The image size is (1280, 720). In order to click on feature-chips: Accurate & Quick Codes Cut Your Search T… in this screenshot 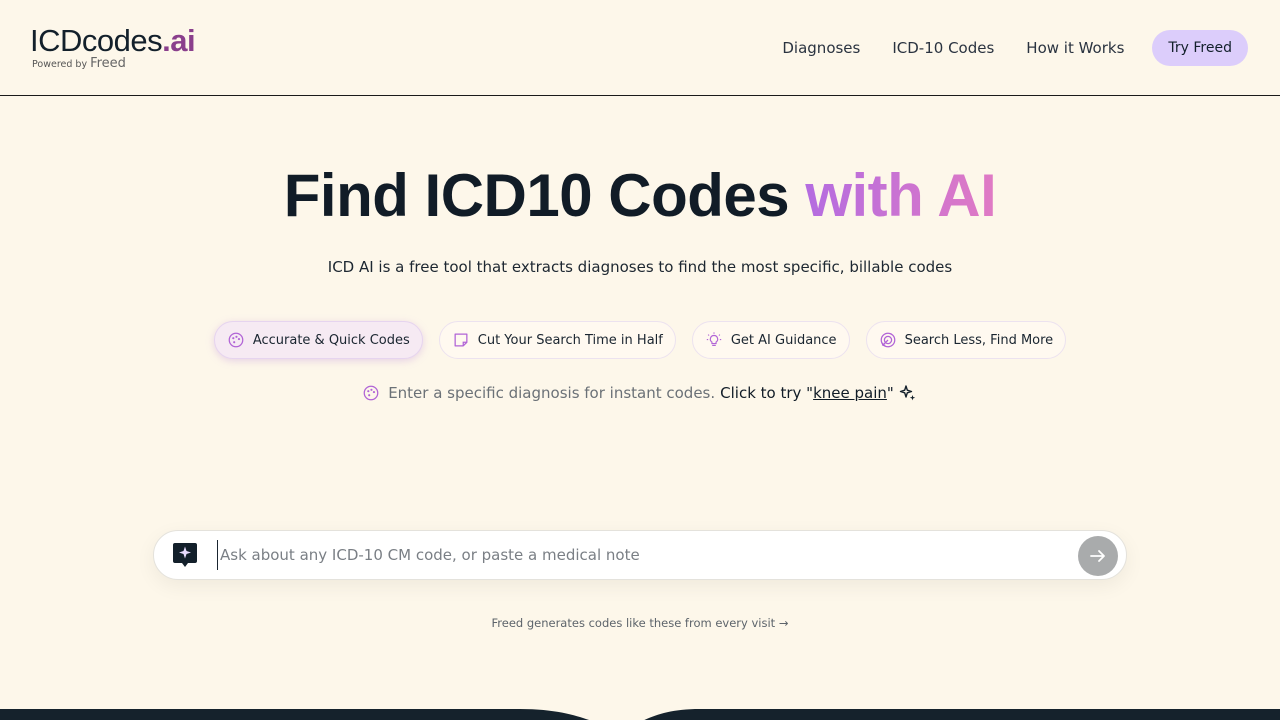, I will do `click(640, 340)`.